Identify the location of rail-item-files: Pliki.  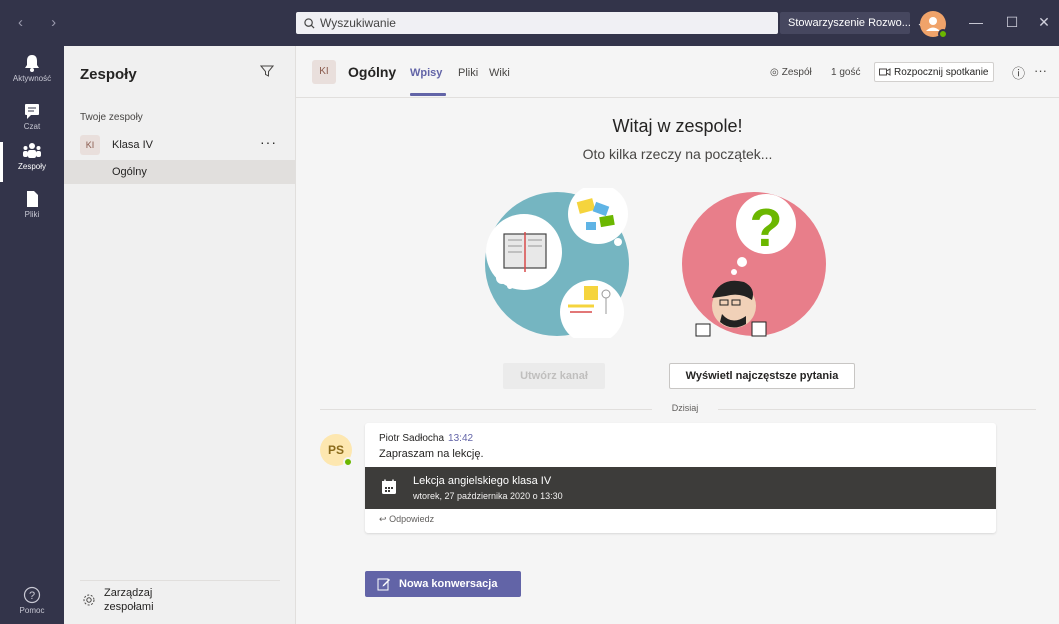
(32, 210).